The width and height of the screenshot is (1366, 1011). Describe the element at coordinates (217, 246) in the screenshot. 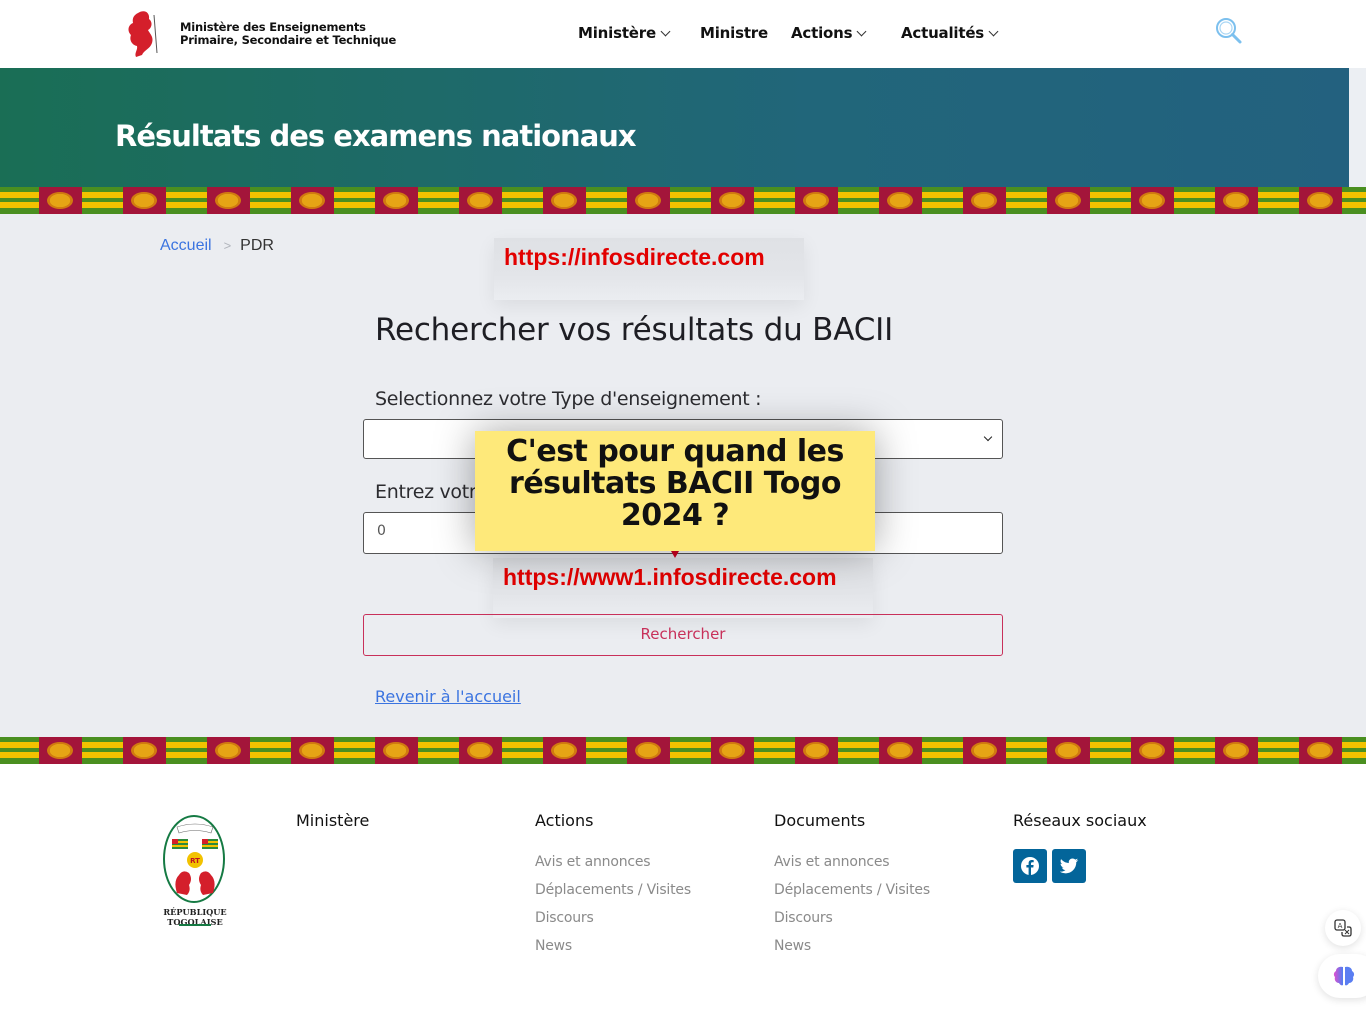

I see `breadcrumb: Accueil > PDR` at that location.